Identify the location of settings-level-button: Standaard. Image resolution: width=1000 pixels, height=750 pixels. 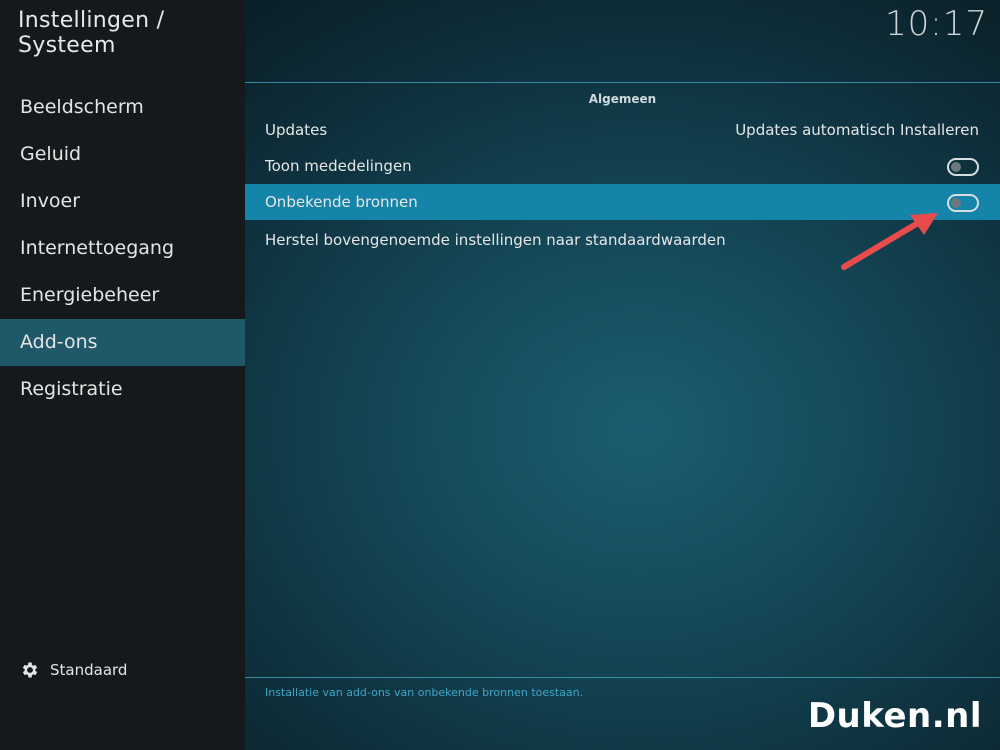
(73, 670).